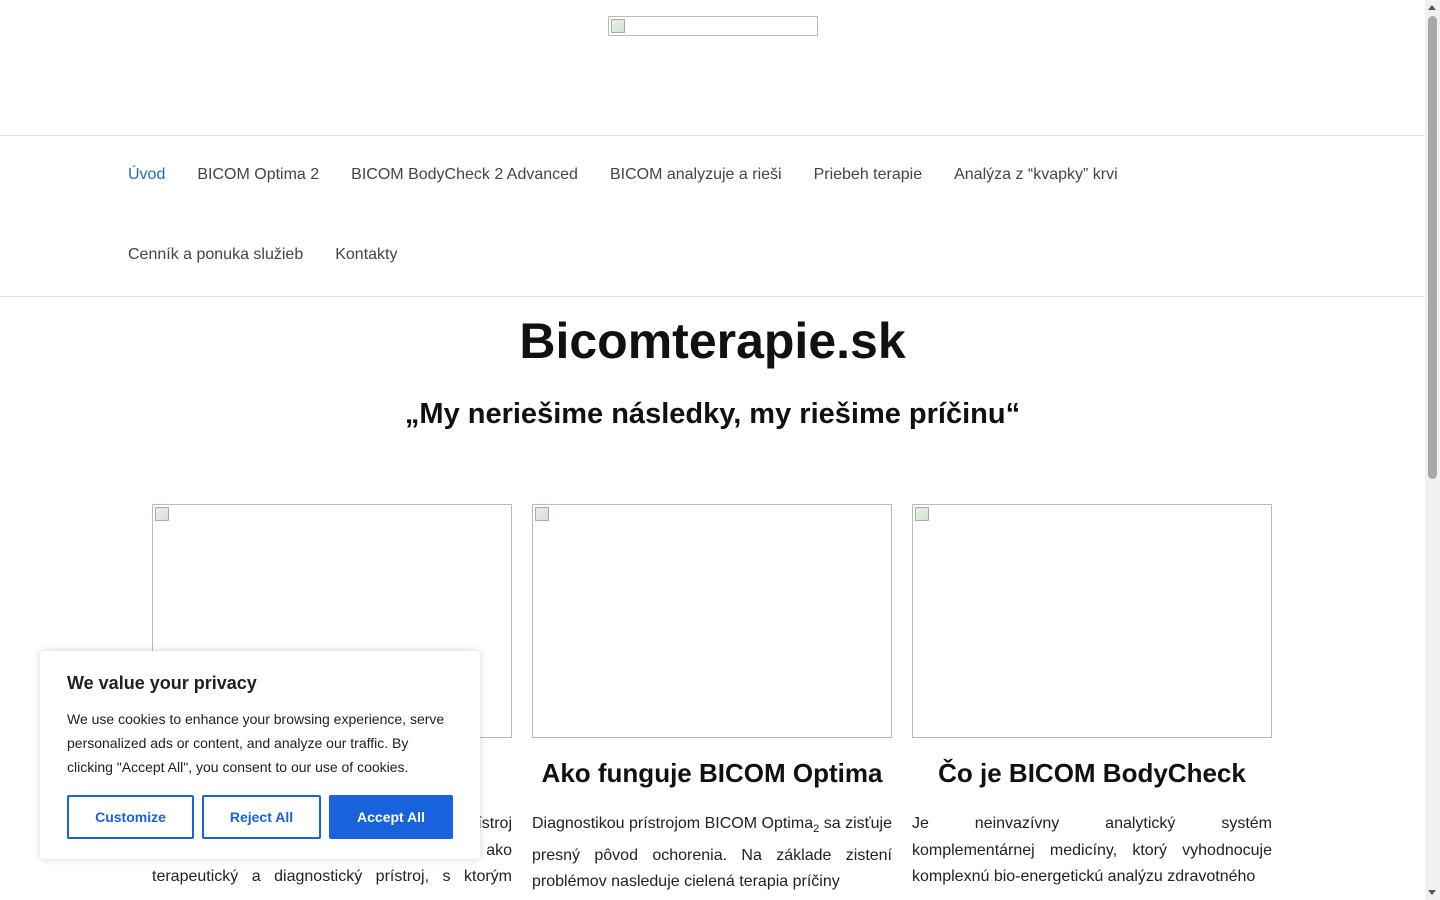  What do you see at coordinates (130, 817) in the screenshot?
I see `customize-button: Customize` at bounding box center [130, 817].